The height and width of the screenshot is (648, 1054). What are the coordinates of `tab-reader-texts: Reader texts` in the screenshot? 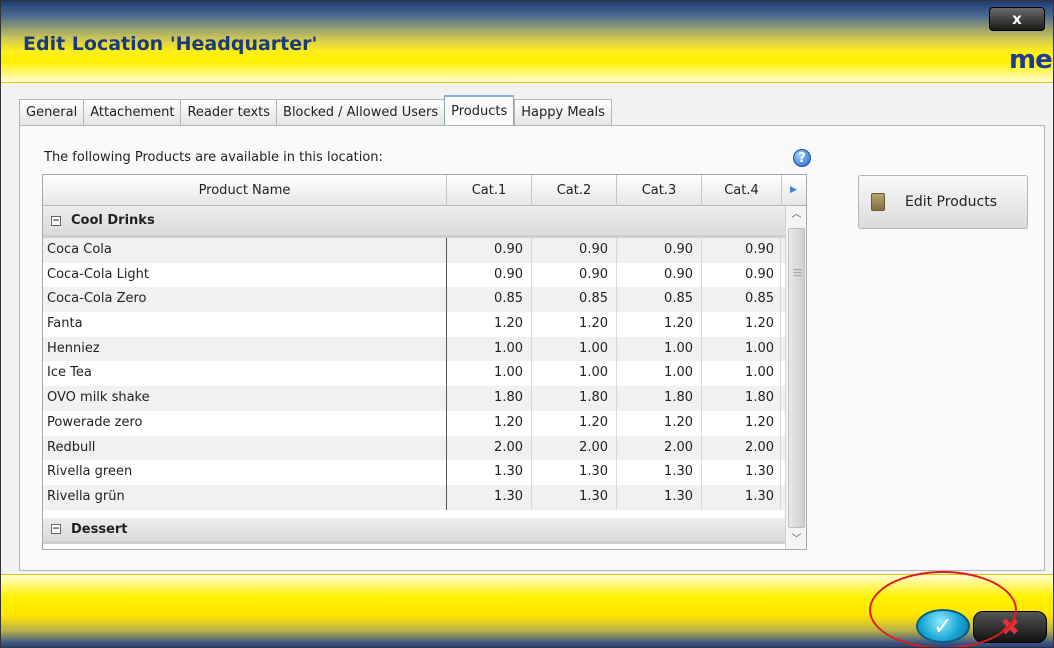 It's located at (228, 112).